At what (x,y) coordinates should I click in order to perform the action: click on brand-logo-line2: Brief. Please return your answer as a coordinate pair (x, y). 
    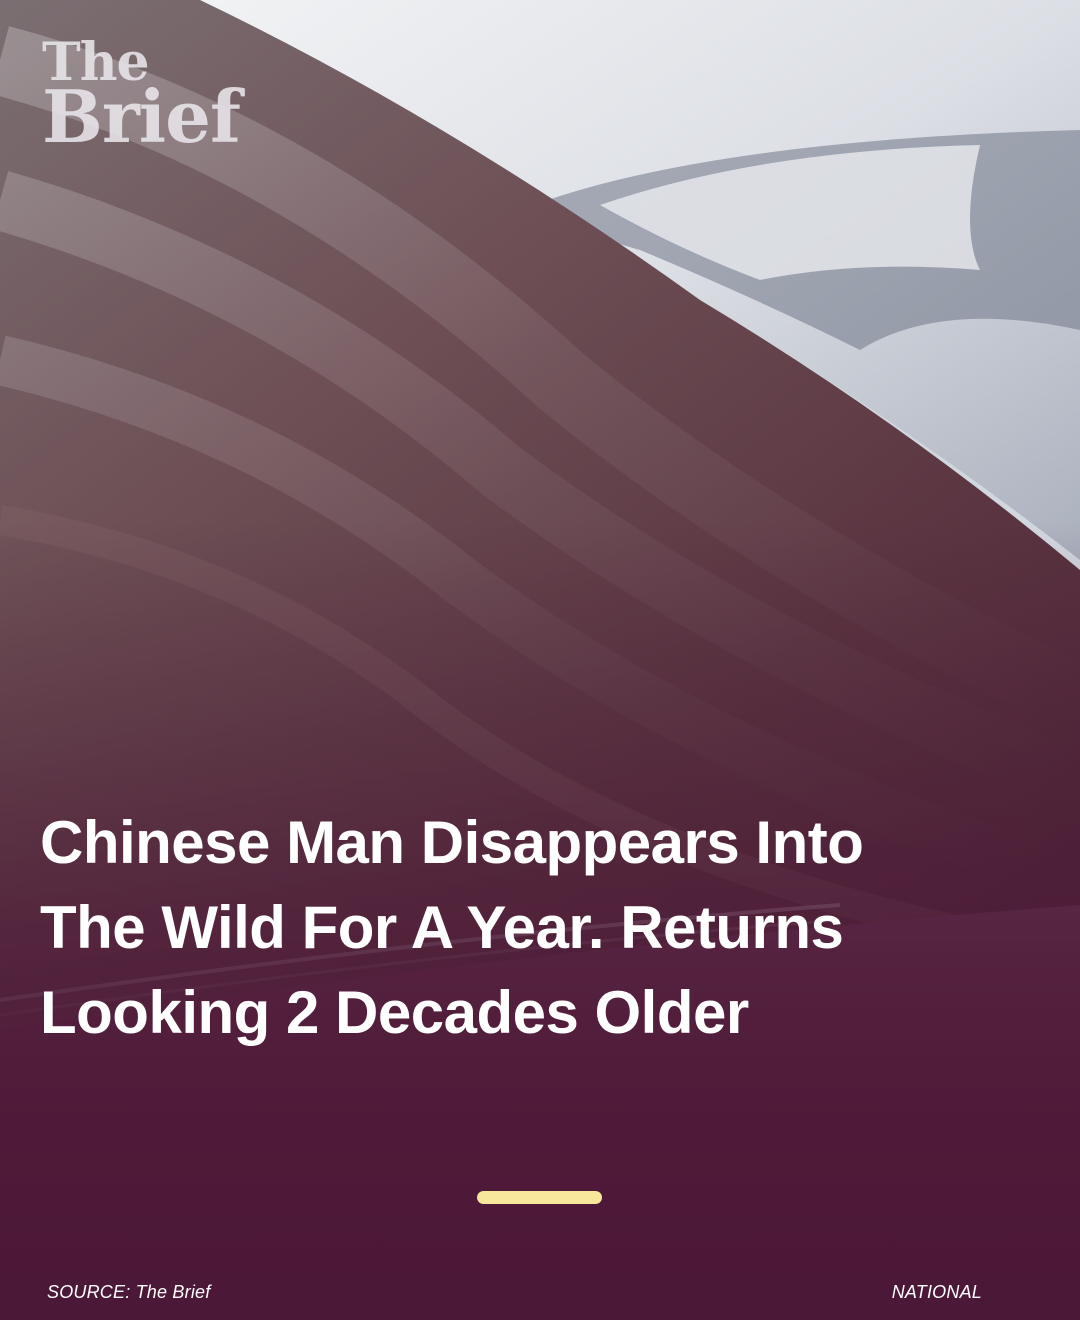
    Looking at the image, I should click on (141, 116).